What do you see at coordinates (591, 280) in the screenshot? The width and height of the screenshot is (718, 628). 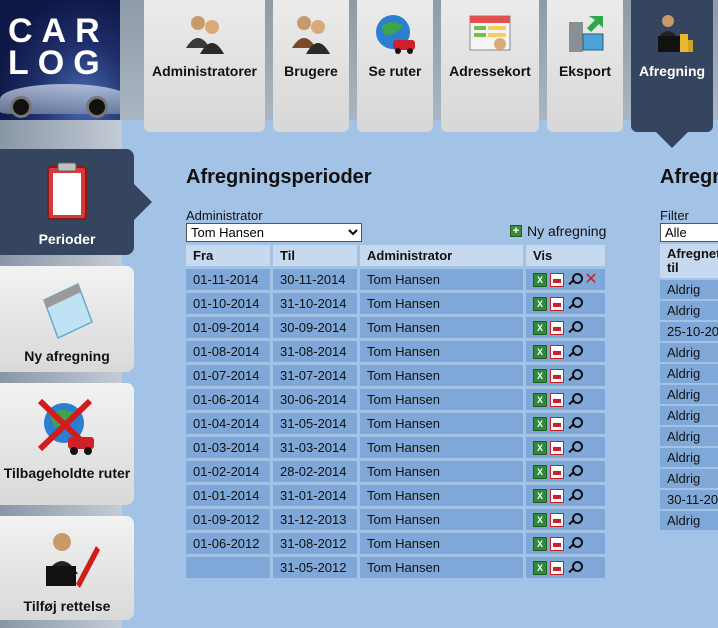 I see `delete-icon: ✕` at bounding box center [591, 280].